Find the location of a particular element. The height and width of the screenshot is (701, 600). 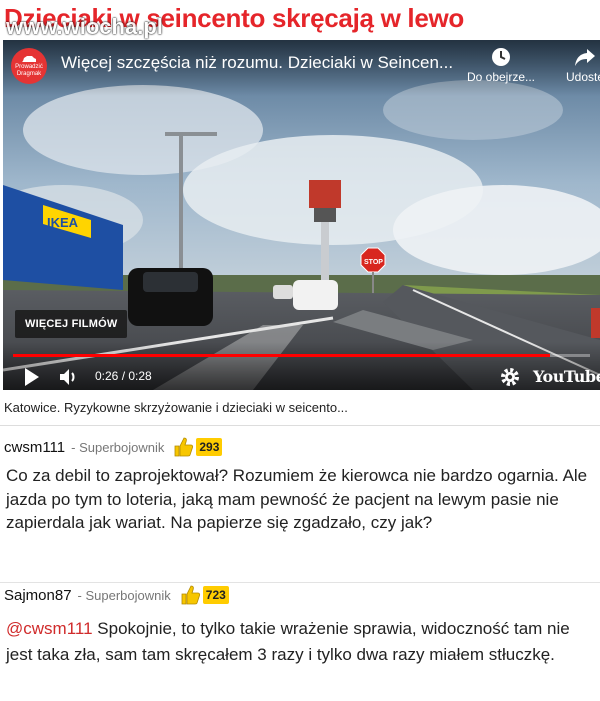

stop-sign-text: STOP is located at coordinates (373, 262).